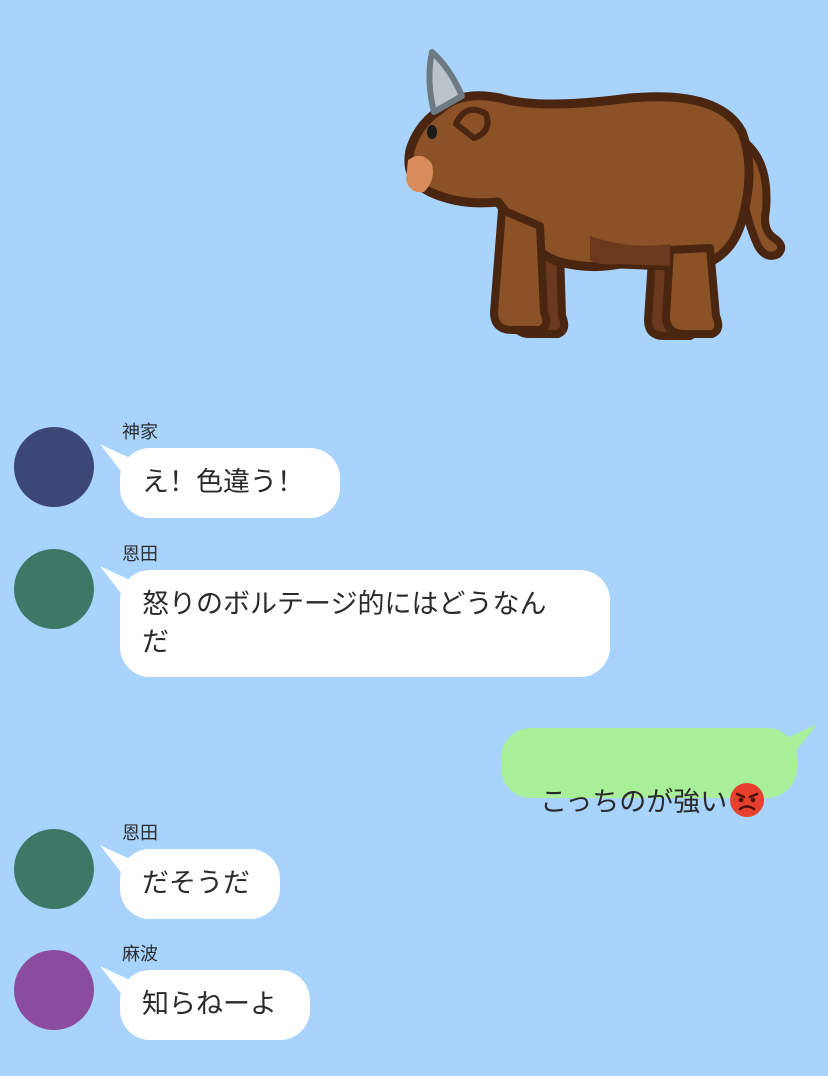 The height and width of the screenshot is (1076, 828). What do you see at coordinates (747, 800) in the screenshot?
I see `angry-face-icon` at bounding box center [747, 800].